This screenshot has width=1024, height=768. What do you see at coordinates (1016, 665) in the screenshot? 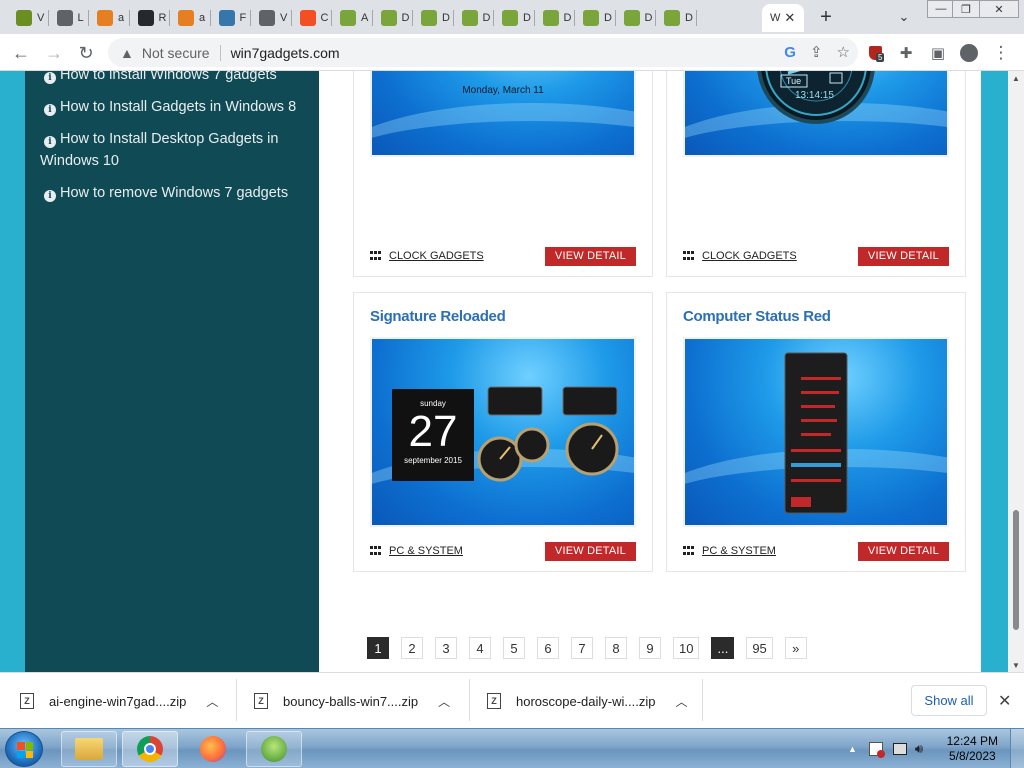
I see `scroll-down-arrow-icon: ▼` at bounding box center [1016, 665].